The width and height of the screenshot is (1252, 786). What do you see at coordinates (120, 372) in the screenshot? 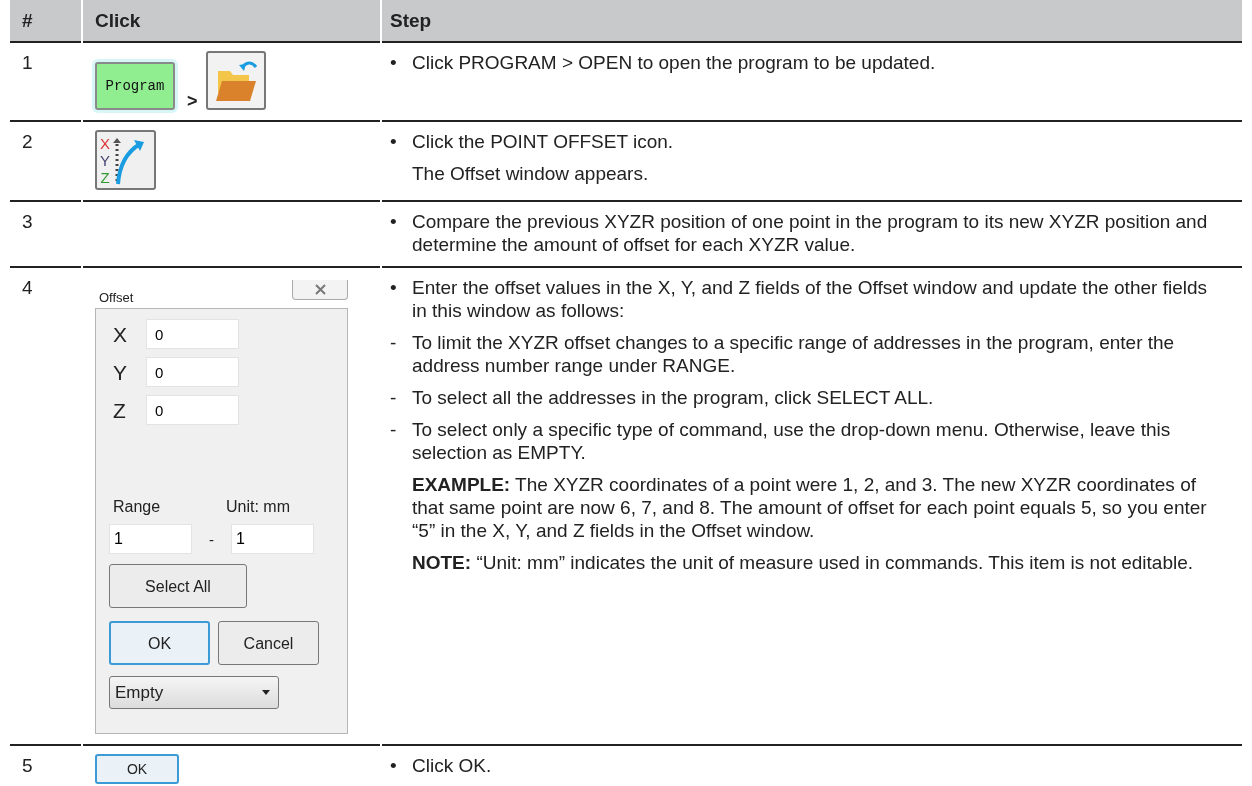
I see `field-label: Y` at bounding box center [120, 372].